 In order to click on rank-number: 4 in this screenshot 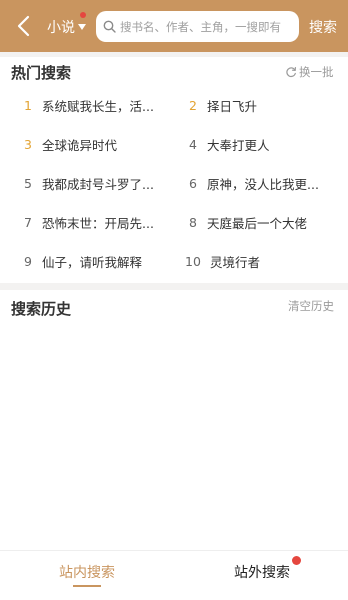, I will do `click(193, 144)`.